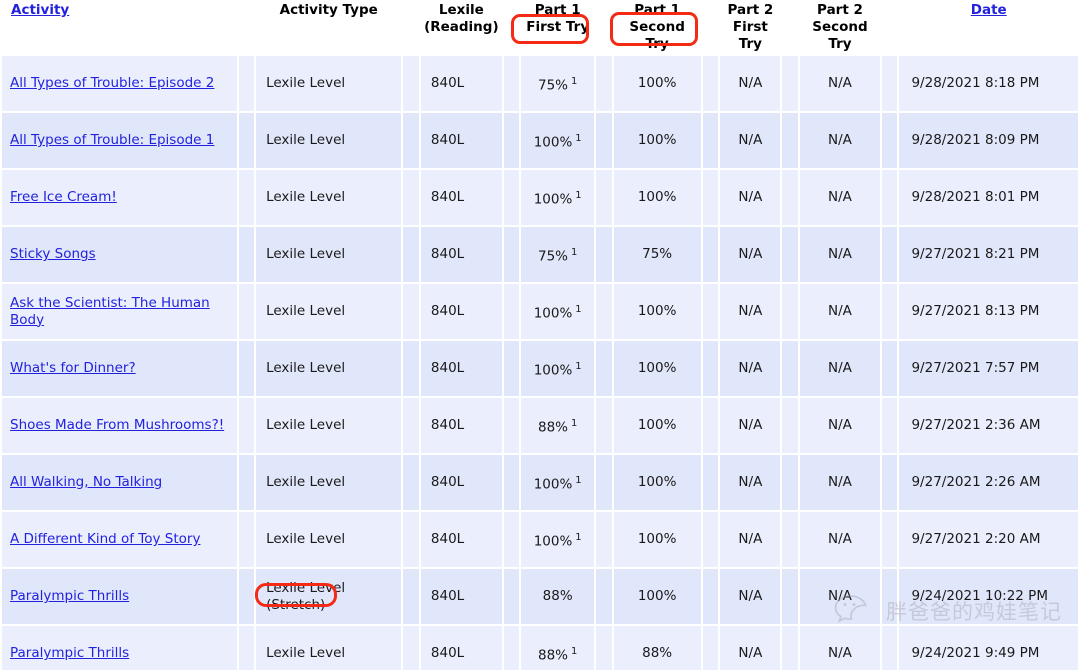 The height and width of the screenshot is (670, 1080). What do you see at coordinates (988, 539) in the screenshot?
I see `cell-date: 9/27/2021 2:20 AM` at bounding box center [988, 539].